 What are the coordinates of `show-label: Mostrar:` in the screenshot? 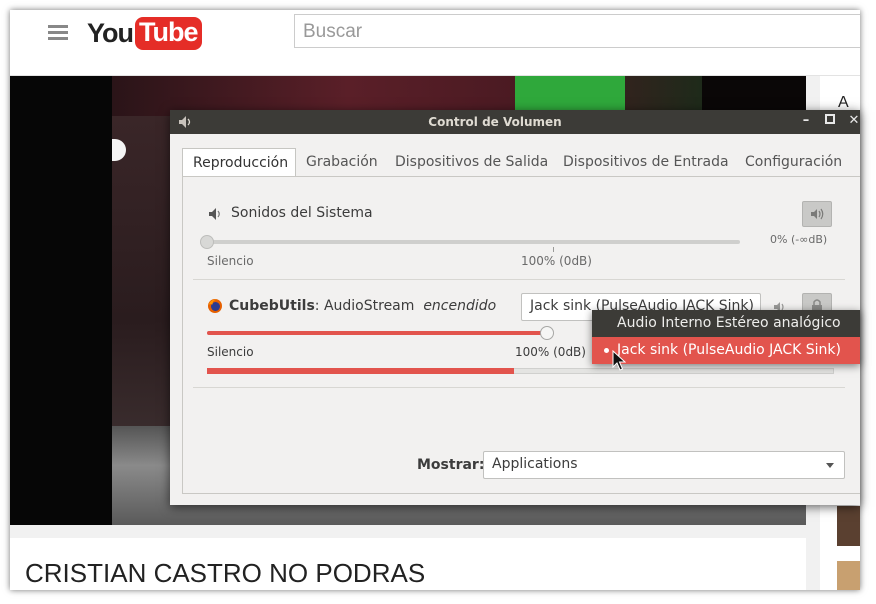 It's located at (451, 465).